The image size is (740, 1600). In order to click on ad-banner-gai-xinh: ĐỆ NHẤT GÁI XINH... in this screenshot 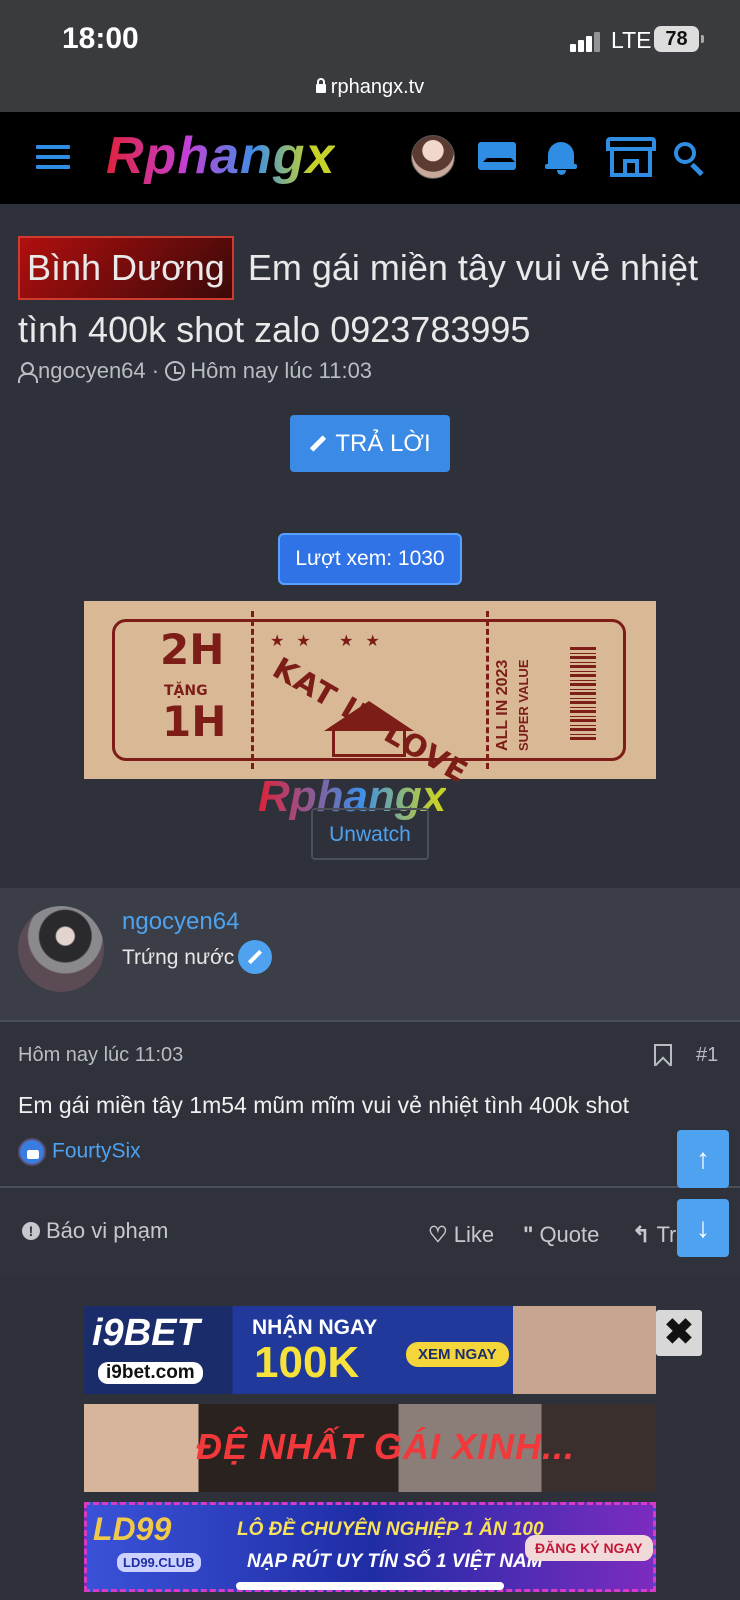, I will do `click(370, 1448)`.